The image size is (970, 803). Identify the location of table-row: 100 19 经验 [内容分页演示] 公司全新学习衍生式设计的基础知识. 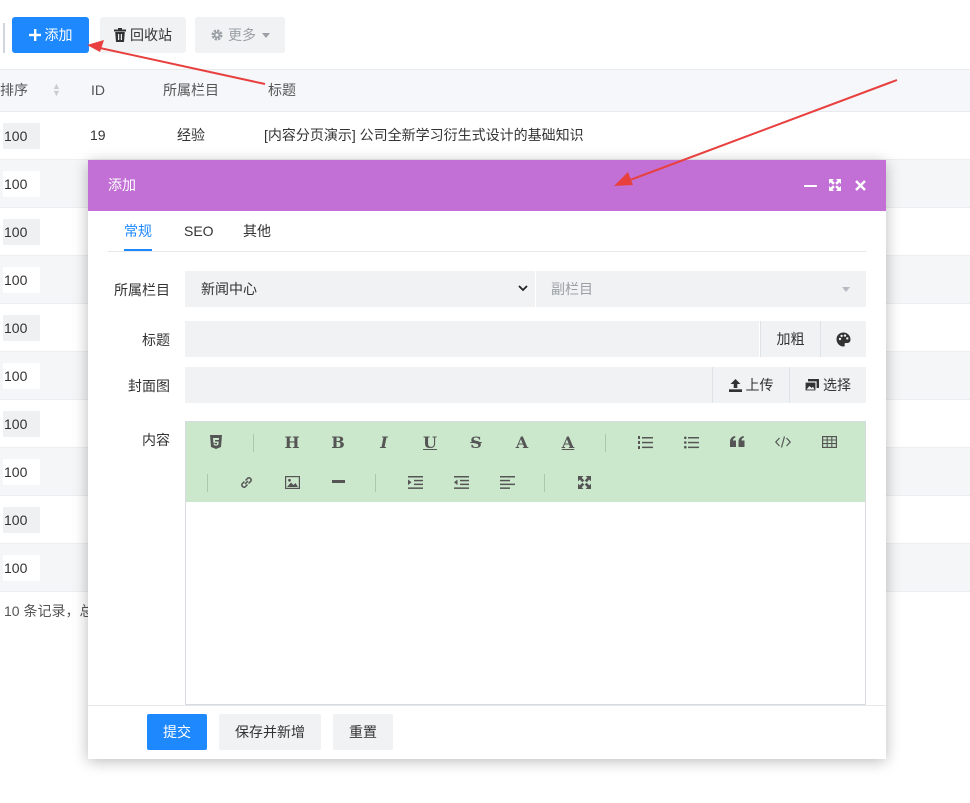
(485, 136).